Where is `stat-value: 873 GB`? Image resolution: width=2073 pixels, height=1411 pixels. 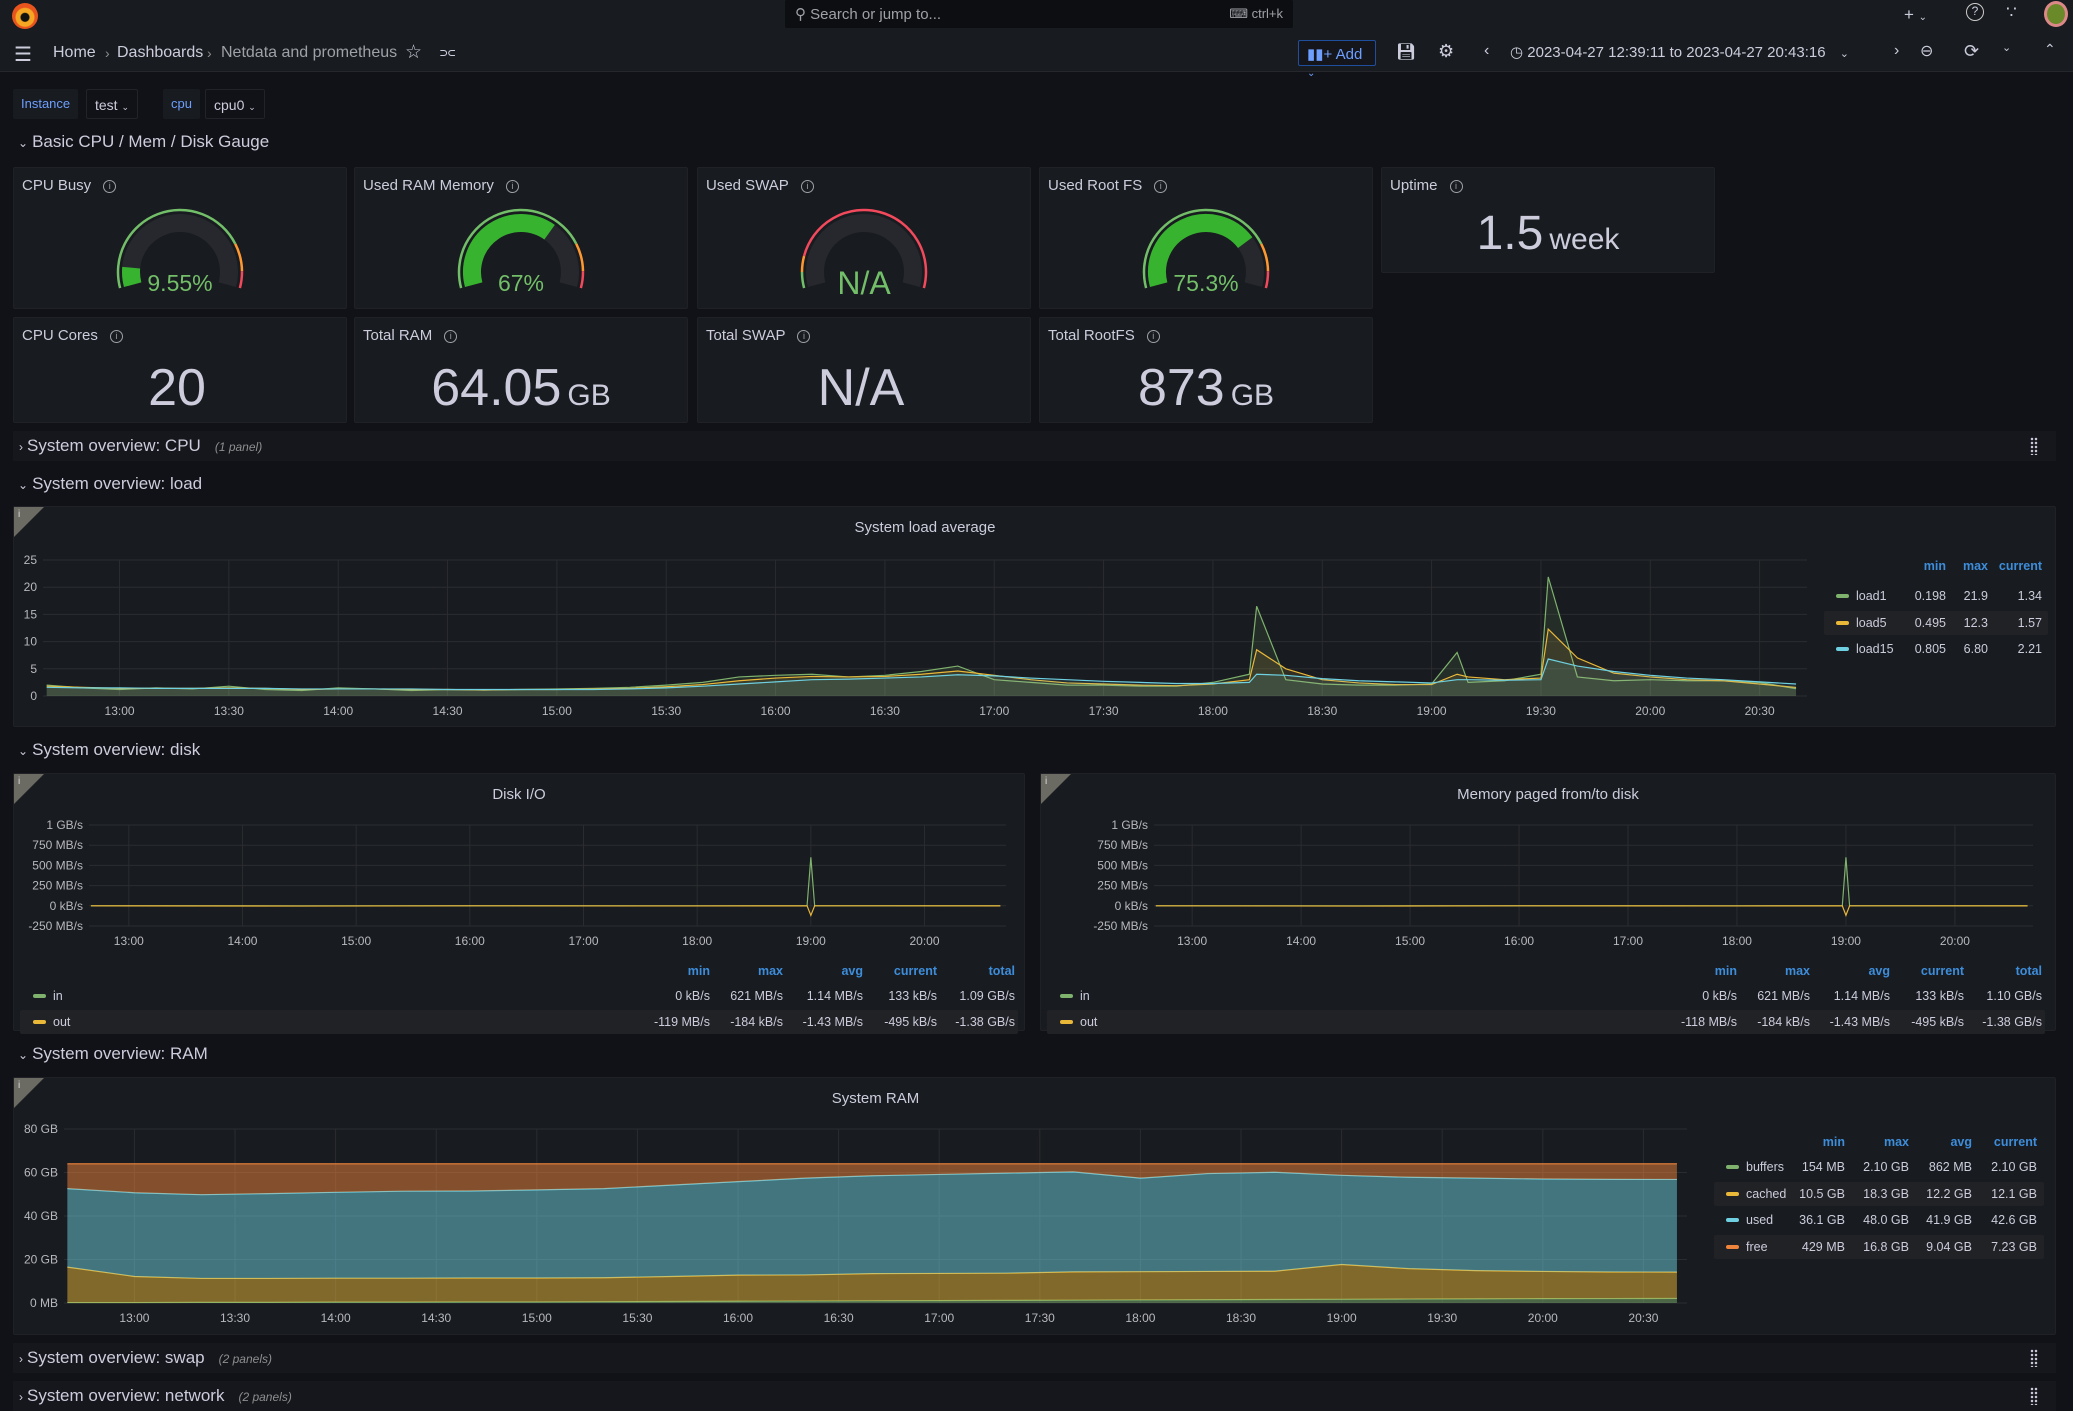 stat-value: 873 GB is located at coordinates (1206, 388).